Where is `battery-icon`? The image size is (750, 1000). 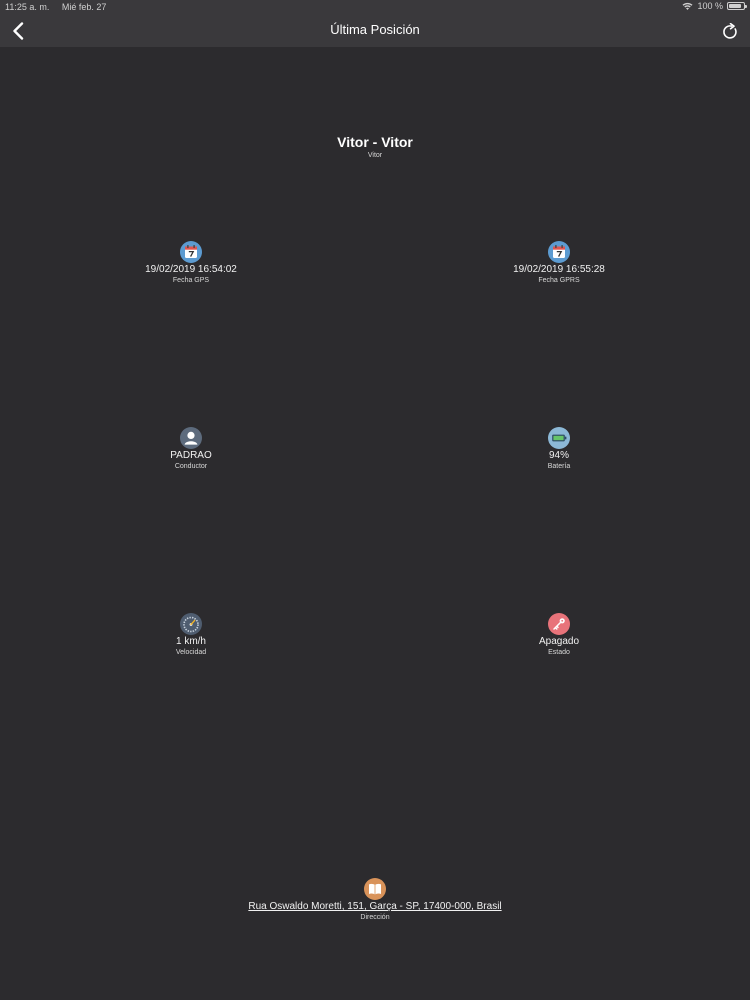
battery-icon is located at coordinates (559, 438).